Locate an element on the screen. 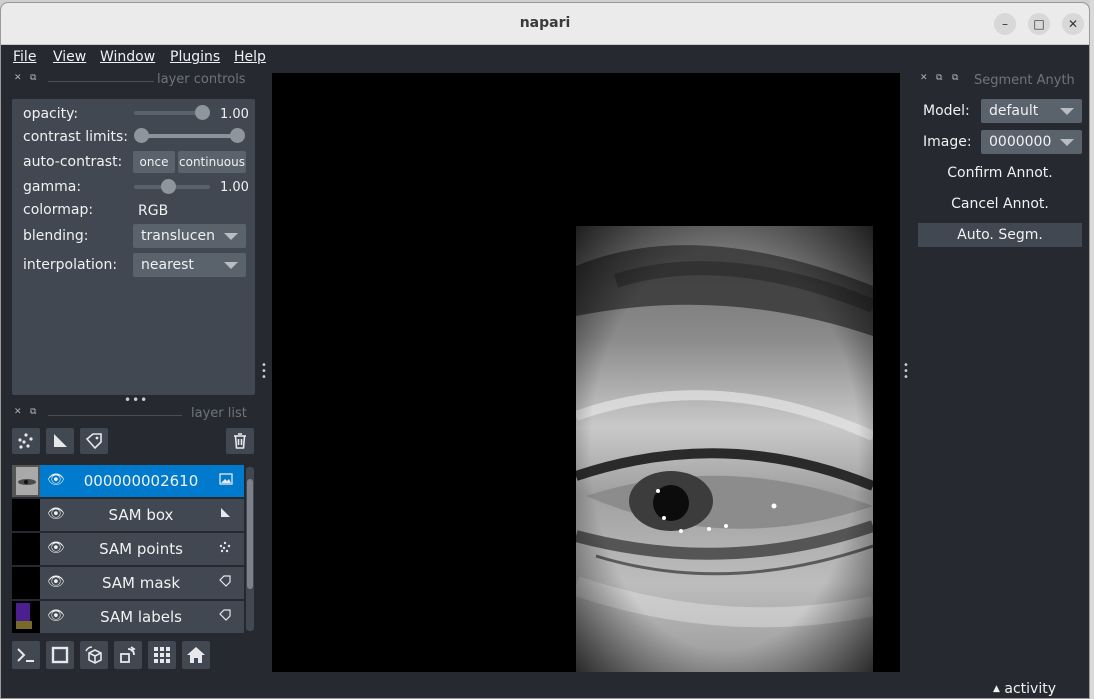 This screenshot has width=1094, height=699. opacity-value: 1.00 is located at coordinates (234, 114).